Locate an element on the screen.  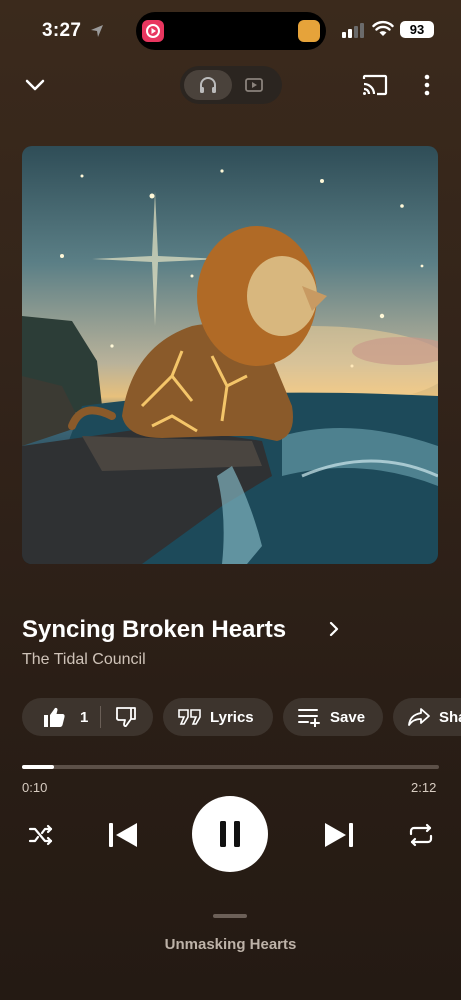
playlist-add-icon is located at coordinates (309, 718).